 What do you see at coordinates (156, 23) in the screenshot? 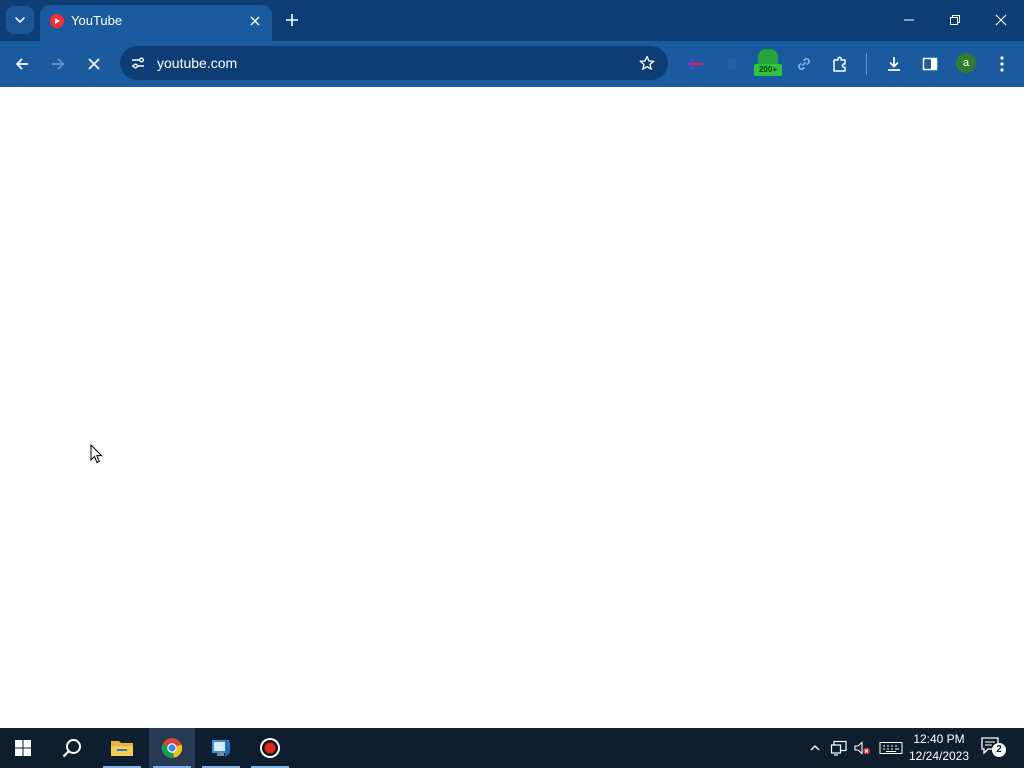
I see `tab-youtube: YouTube` at bounding box center [156, 23].